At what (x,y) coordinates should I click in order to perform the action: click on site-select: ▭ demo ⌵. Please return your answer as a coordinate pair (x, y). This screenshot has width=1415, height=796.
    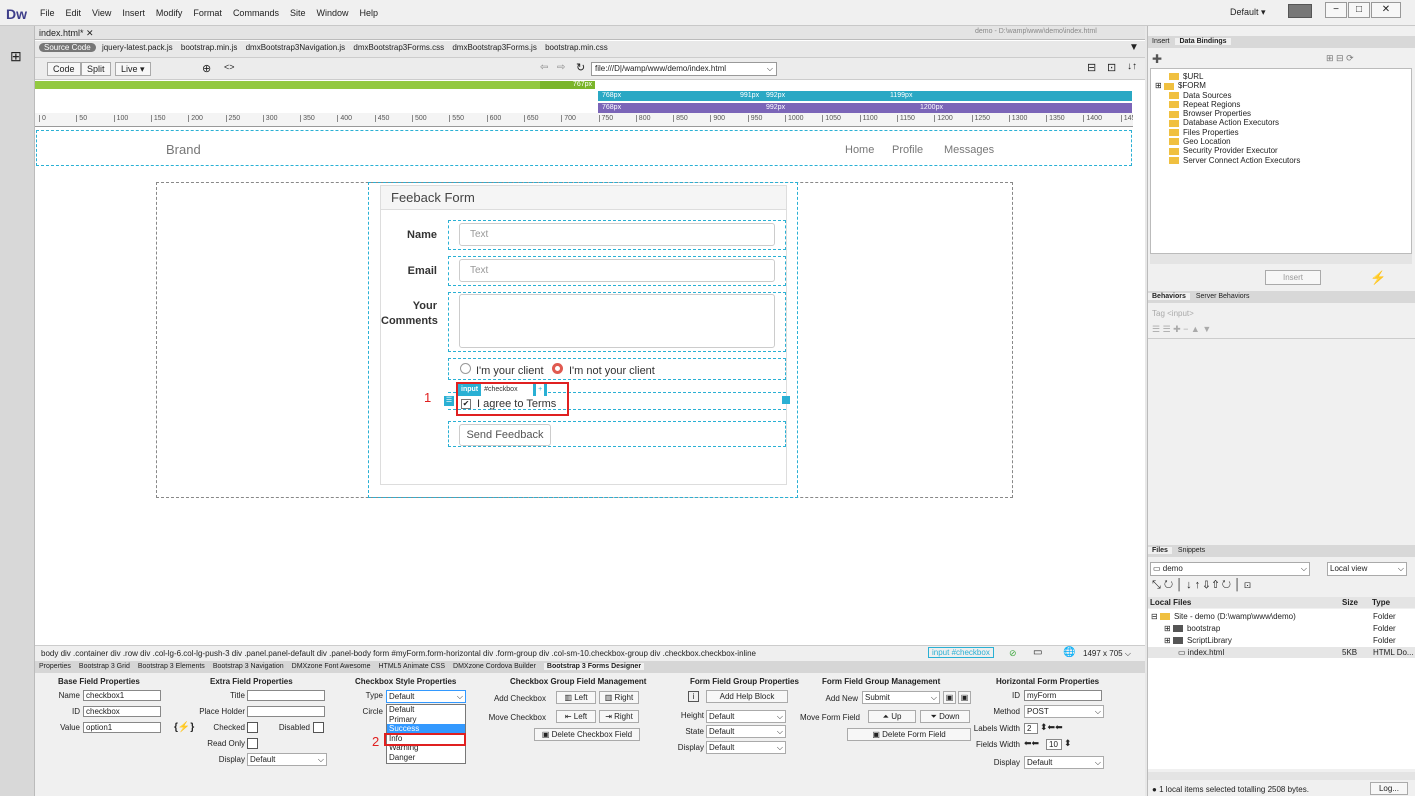
    Looking at the image, I should click on (1230, 569).